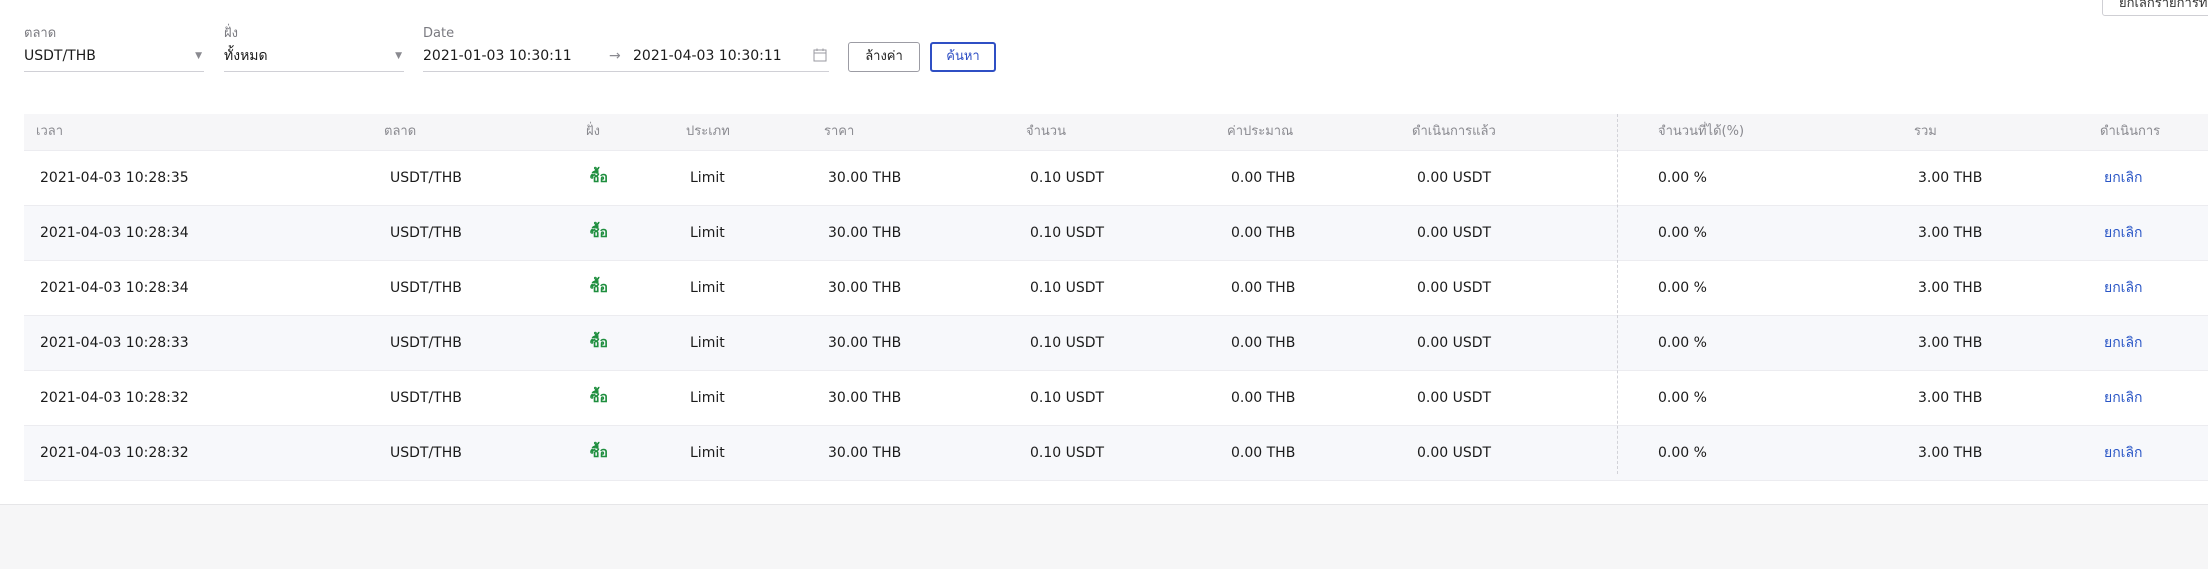 This screenshot has width=2208, height=569. What do you see at coordinates (114, 398) in the screenshot?
I see `cell-time: 2021-04-03 10:28:32` at bounding box center [114, 398].